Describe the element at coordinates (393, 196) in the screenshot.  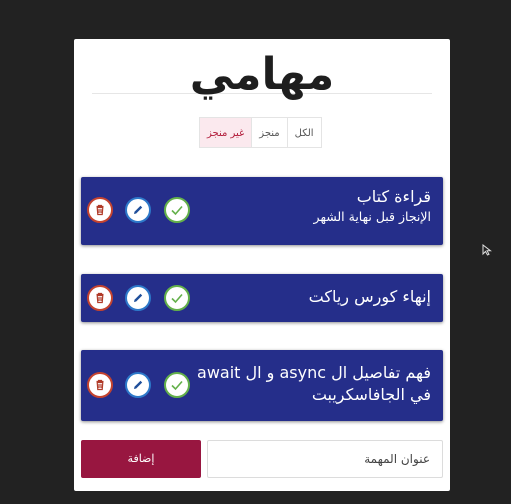
I see `task-title: قراءة كتاب` at that location.